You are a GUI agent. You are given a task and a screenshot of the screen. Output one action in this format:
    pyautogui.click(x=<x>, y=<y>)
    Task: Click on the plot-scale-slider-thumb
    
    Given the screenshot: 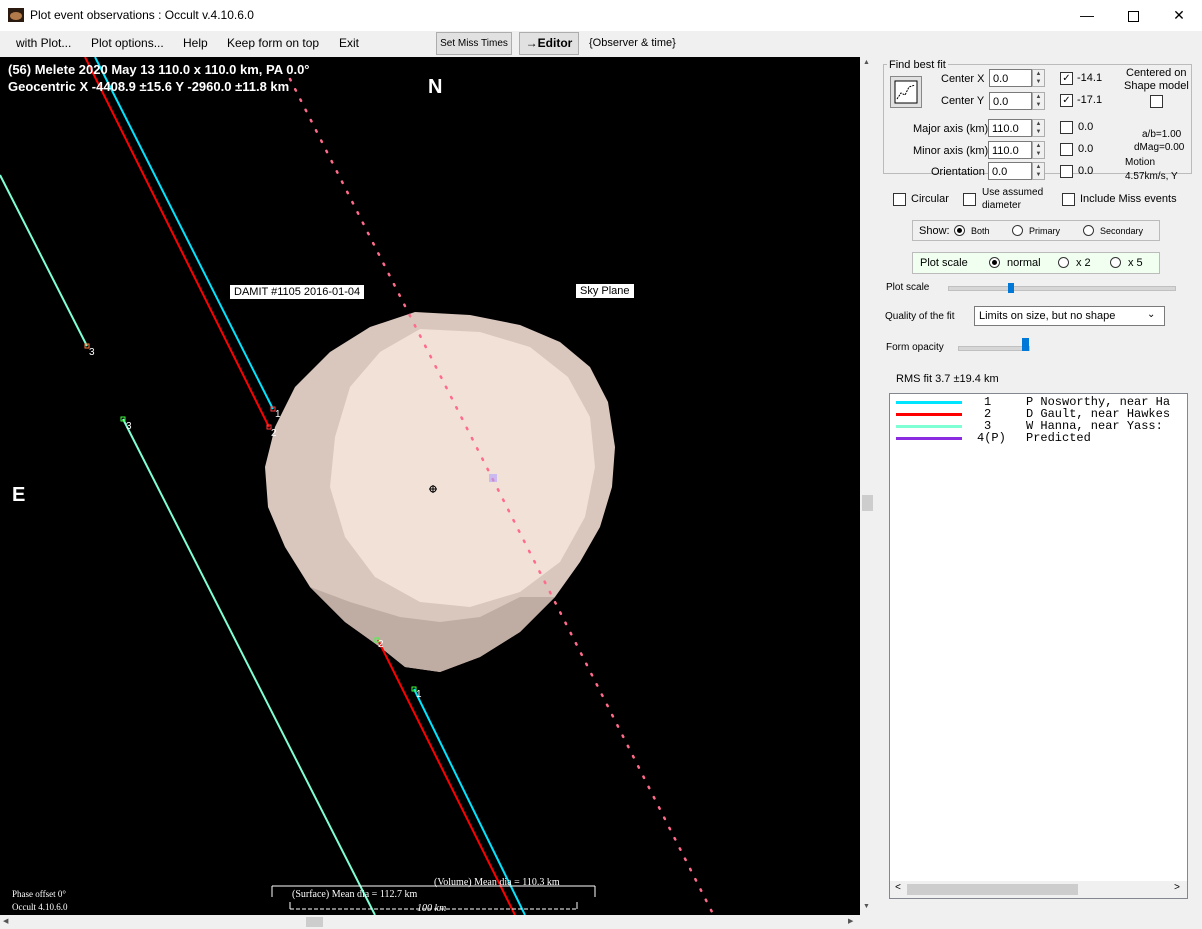 What is the action you would take?
    pyautogui.click(x=1011, y=288)
    